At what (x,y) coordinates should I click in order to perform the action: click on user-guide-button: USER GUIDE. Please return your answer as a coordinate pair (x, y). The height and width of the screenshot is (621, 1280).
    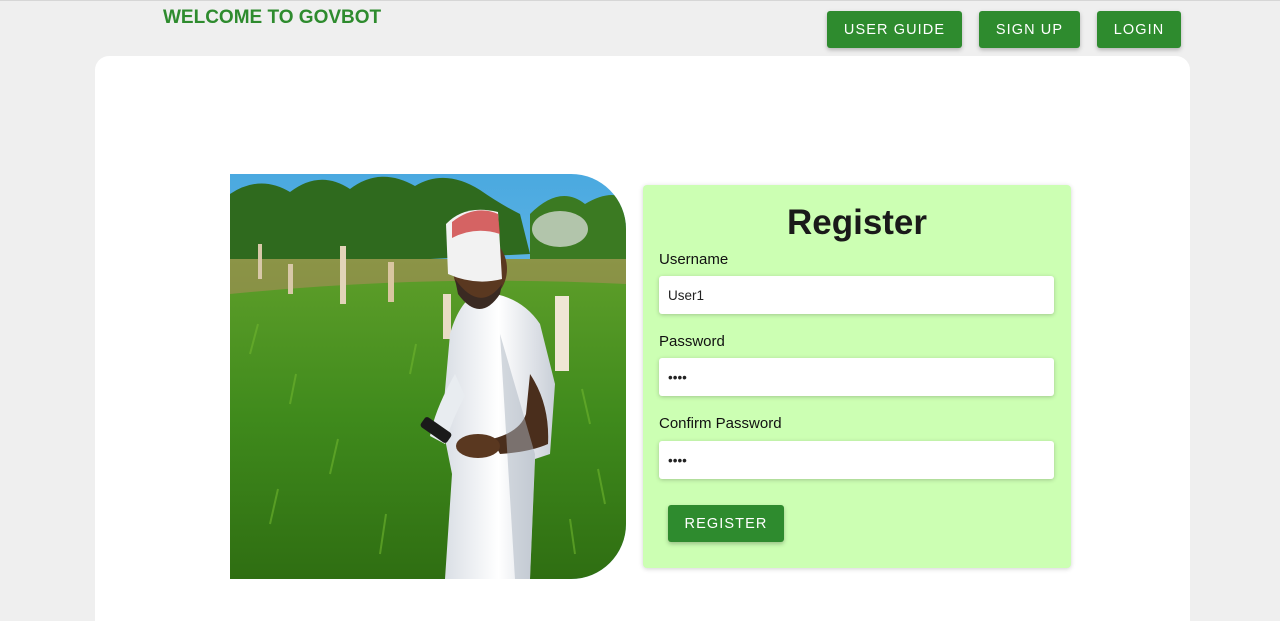
    Looking at the image, I should click on (894, 29).